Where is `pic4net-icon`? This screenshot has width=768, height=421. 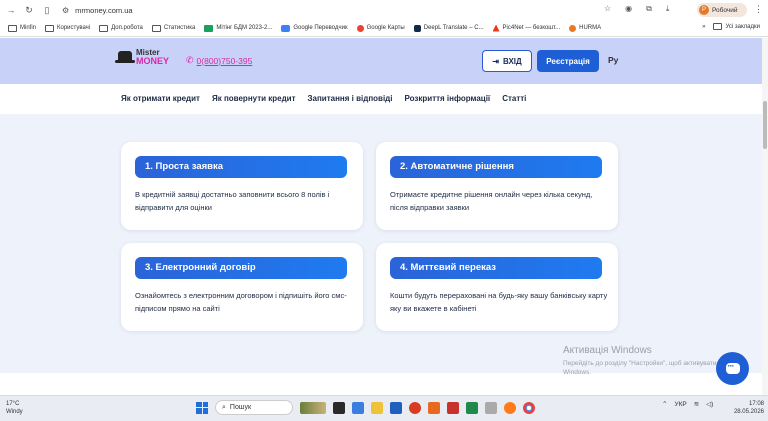 pic4net-icon is located at coordinates (496, 28).